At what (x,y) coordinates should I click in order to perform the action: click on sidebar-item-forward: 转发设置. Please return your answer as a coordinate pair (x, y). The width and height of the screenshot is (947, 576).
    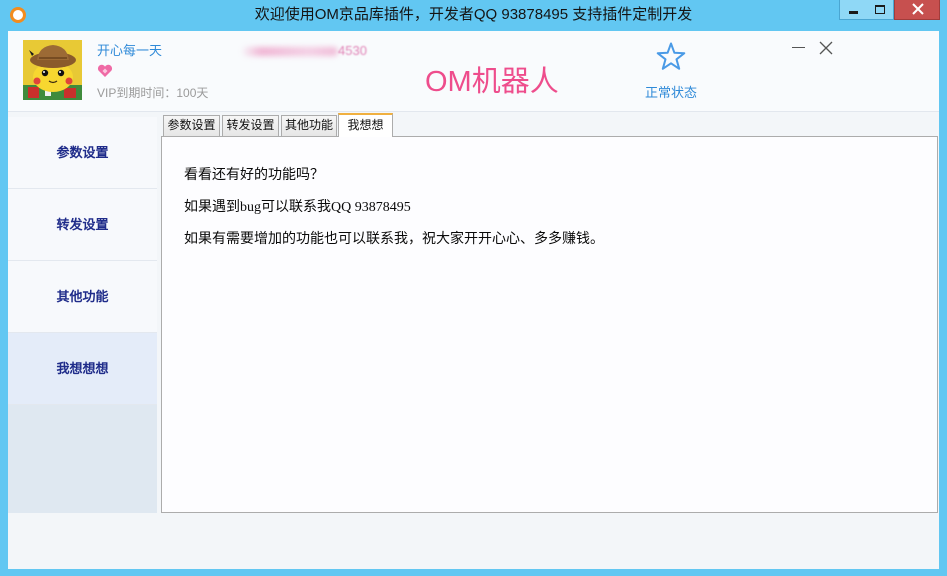
    Looking at the image, I should click on (82, 225).